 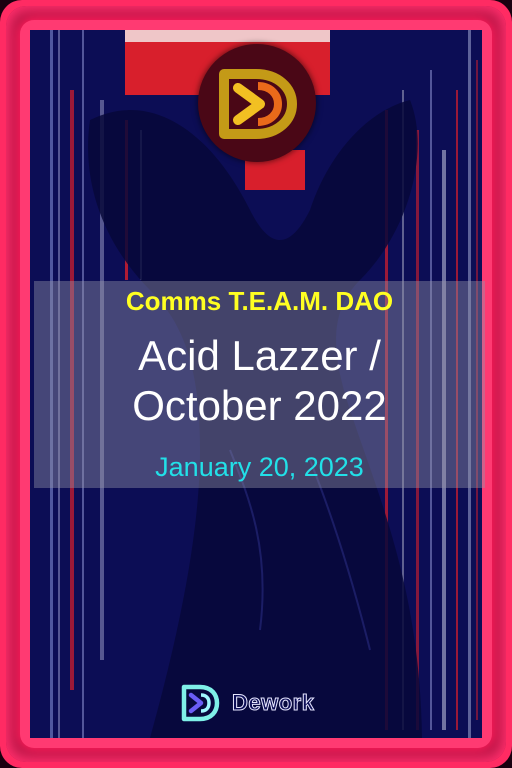 I want to click on task-title: Acid Lazzer / October 2022, so click(x=259, y=381).